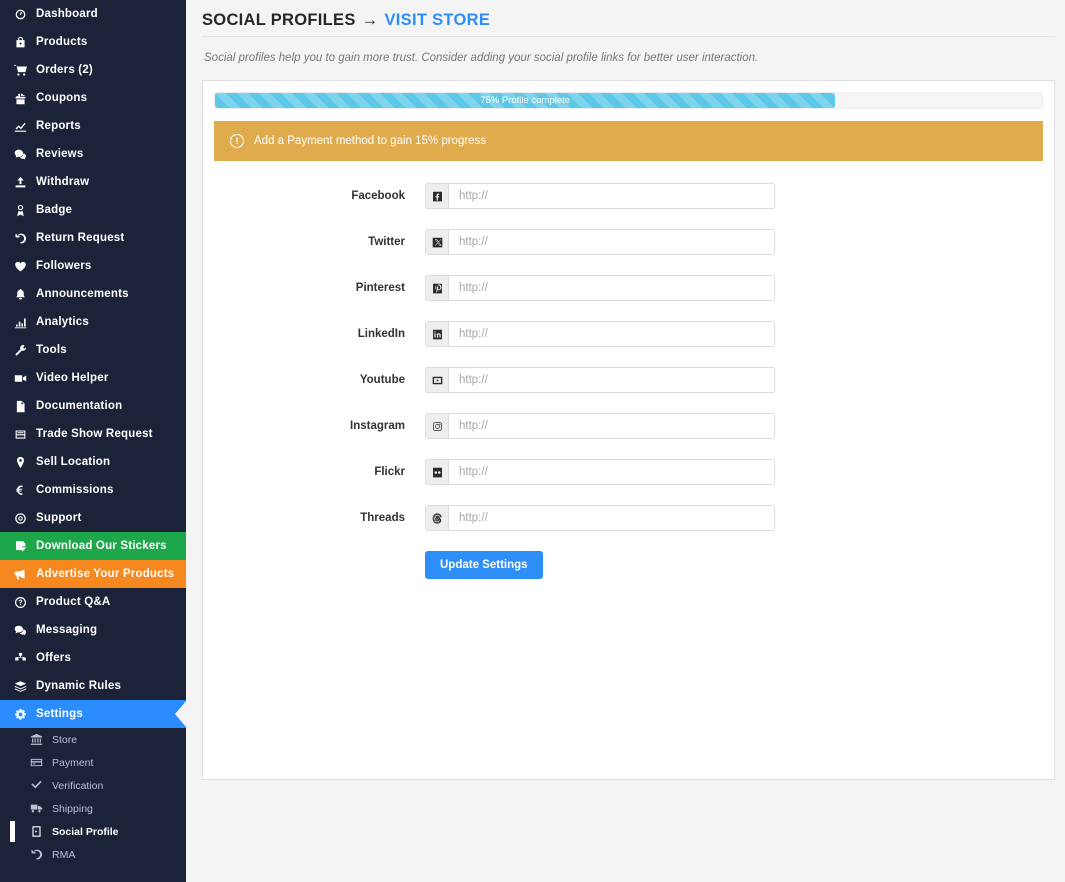 This screenshot has width=1065, height=882. I want to click on sidebar-item-download-our-stickers: Download Our Stickers, so click(93, 546).